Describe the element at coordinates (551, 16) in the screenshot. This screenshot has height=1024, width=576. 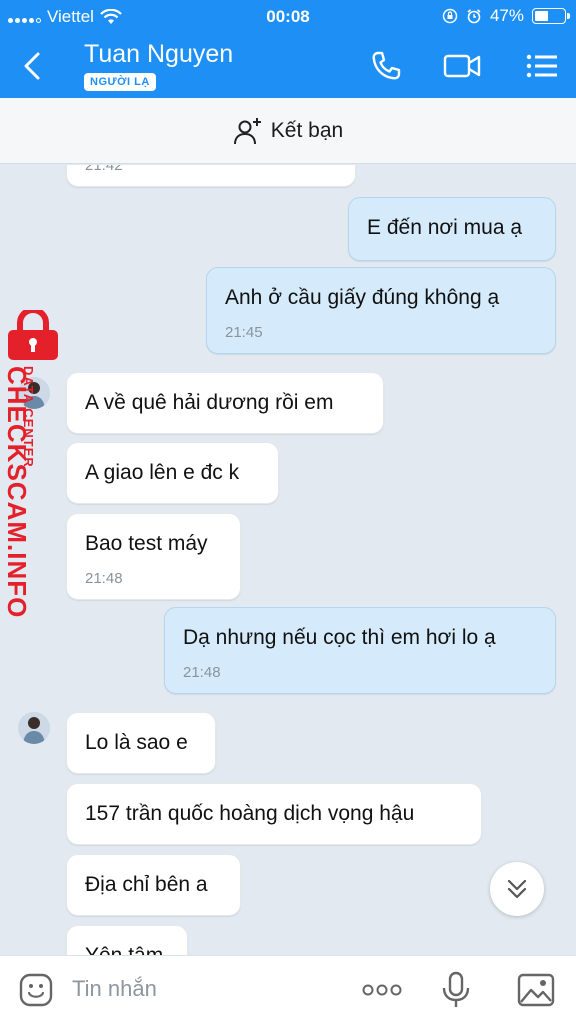
I see `battery-icon` at that location.